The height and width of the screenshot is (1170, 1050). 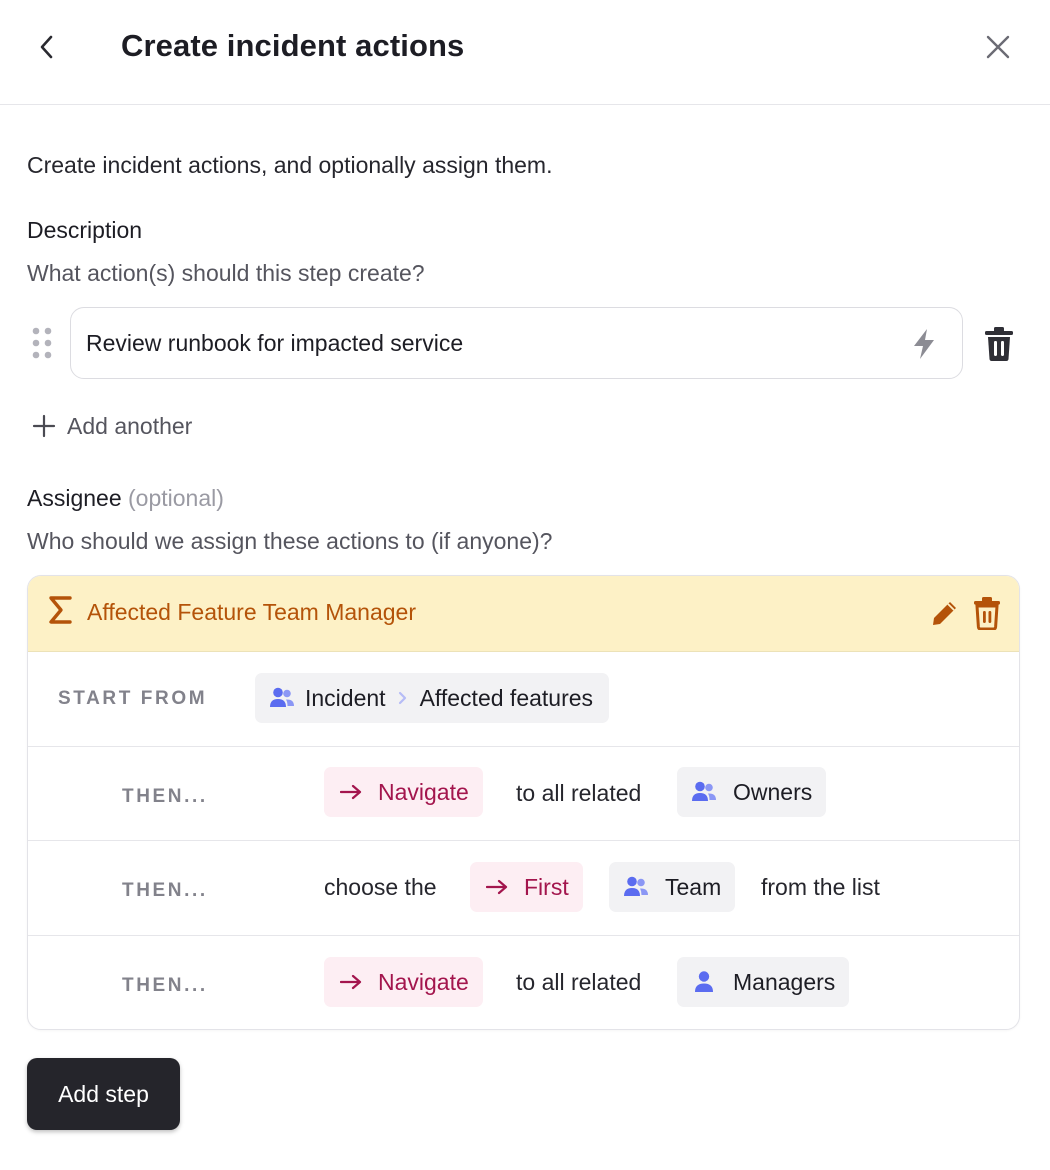 I want to click on close-button, so click(x=998, y=47).